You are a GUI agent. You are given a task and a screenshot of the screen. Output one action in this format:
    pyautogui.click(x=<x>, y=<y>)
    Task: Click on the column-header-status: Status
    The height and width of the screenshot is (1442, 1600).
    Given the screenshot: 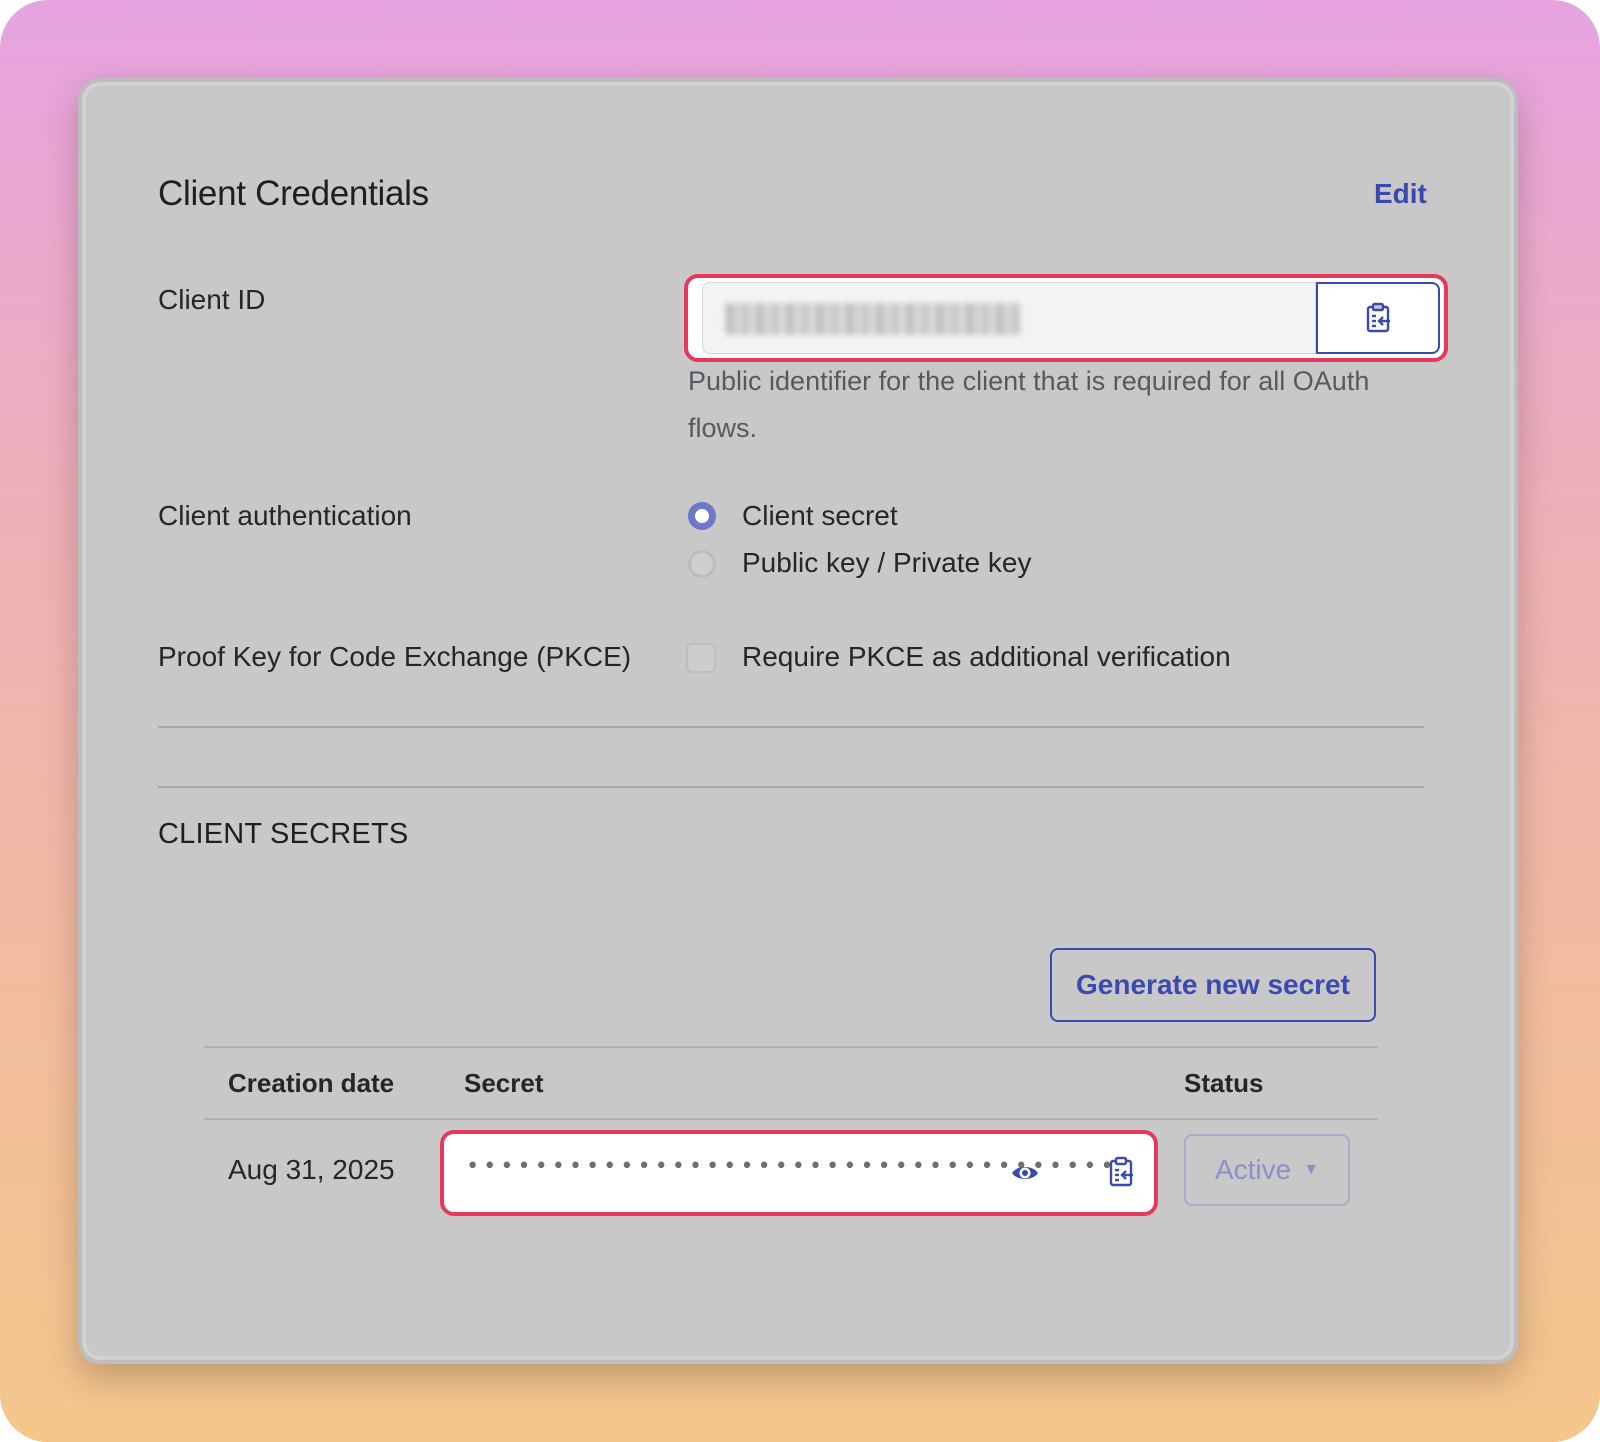 What is the action you would take?
    pyautogui.click(x=1224, y=1083)
    